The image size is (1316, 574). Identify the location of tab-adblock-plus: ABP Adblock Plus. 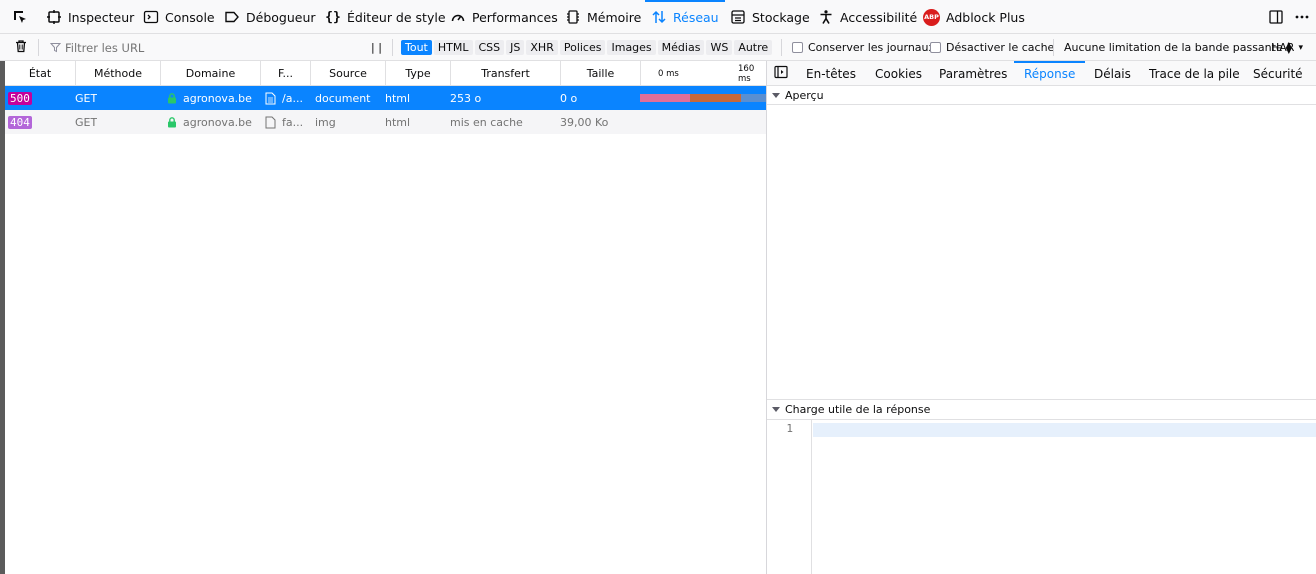
(974, 17).